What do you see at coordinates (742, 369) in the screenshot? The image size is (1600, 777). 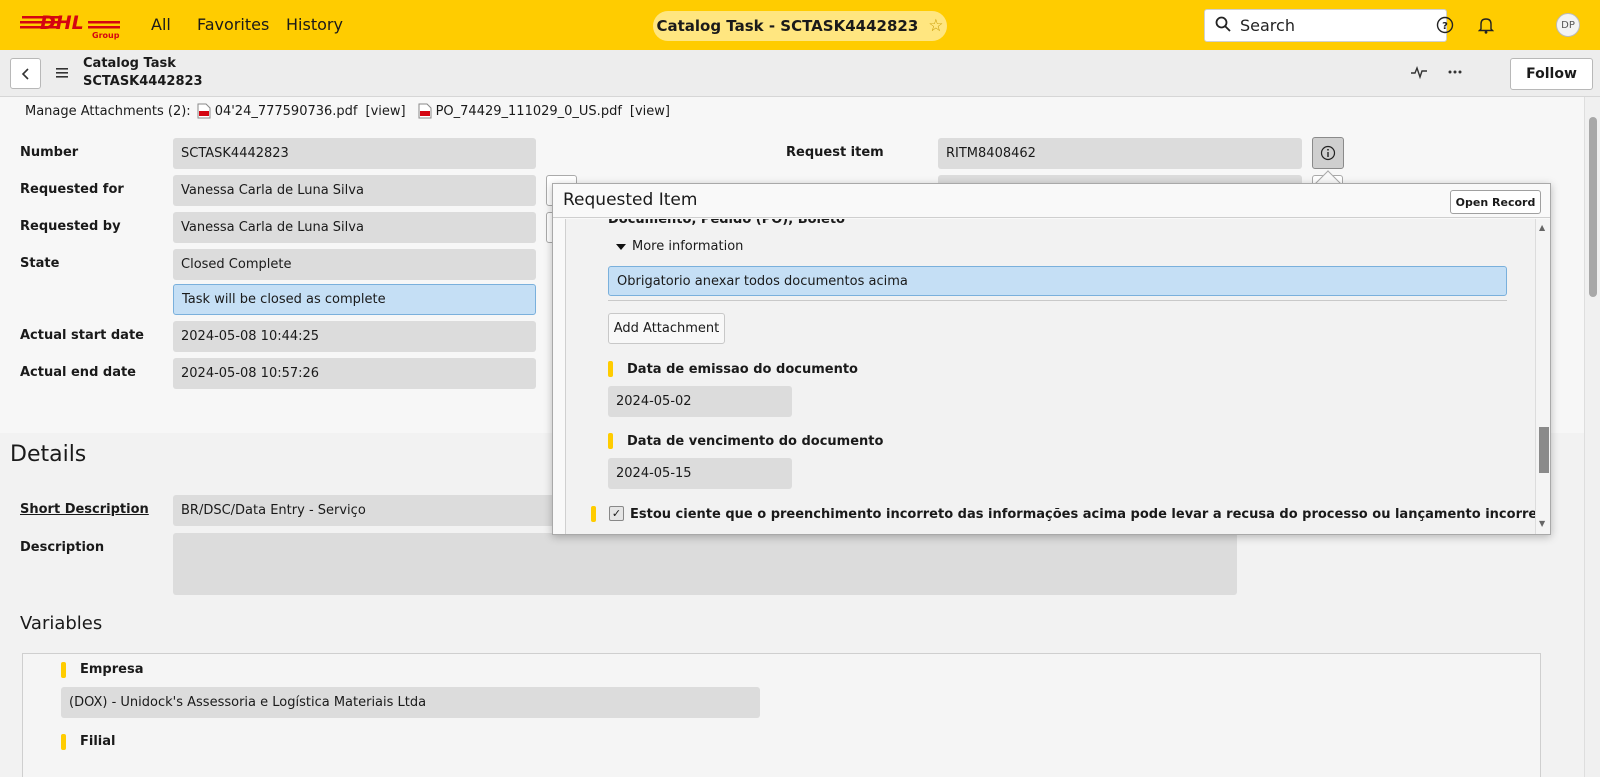 I see `emissao-label: Data de emissao do documento` at bounding box center [742, 369].